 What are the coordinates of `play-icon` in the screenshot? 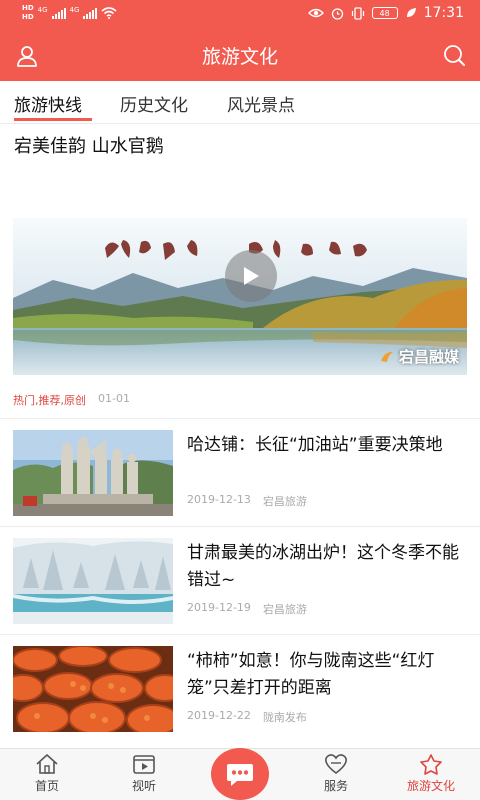 It's located at (251, 276).